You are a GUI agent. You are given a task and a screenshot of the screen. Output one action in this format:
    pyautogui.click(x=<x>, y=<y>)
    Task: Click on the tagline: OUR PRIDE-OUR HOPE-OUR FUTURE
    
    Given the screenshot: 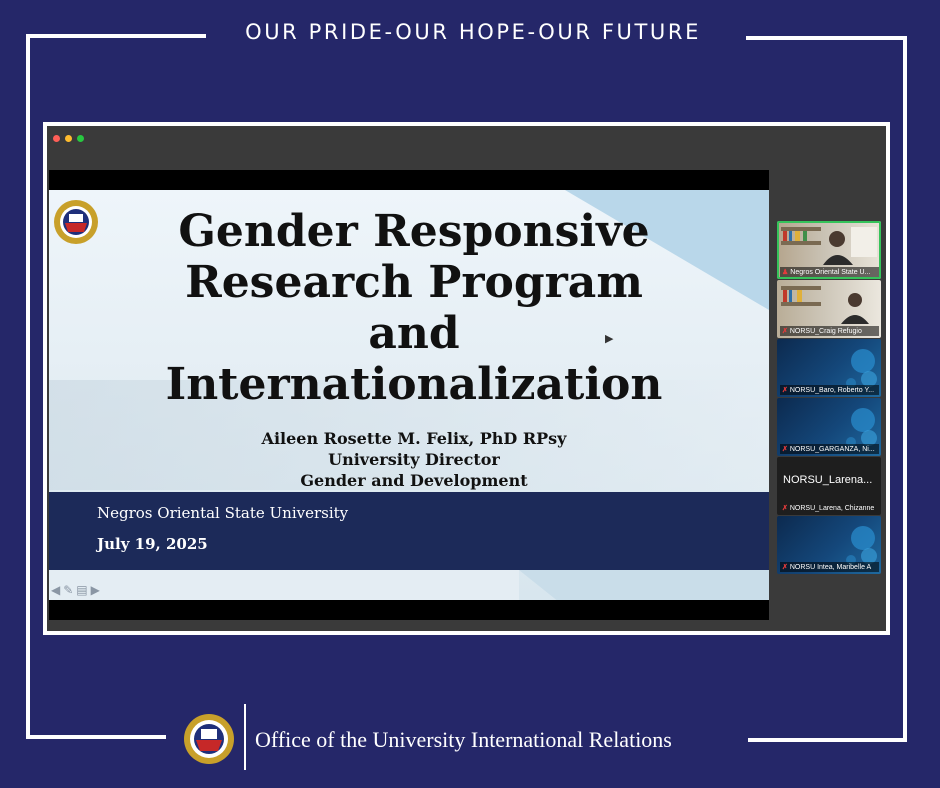 What is the action you would take?
    pyautogui.click(x=473, y=32)
    